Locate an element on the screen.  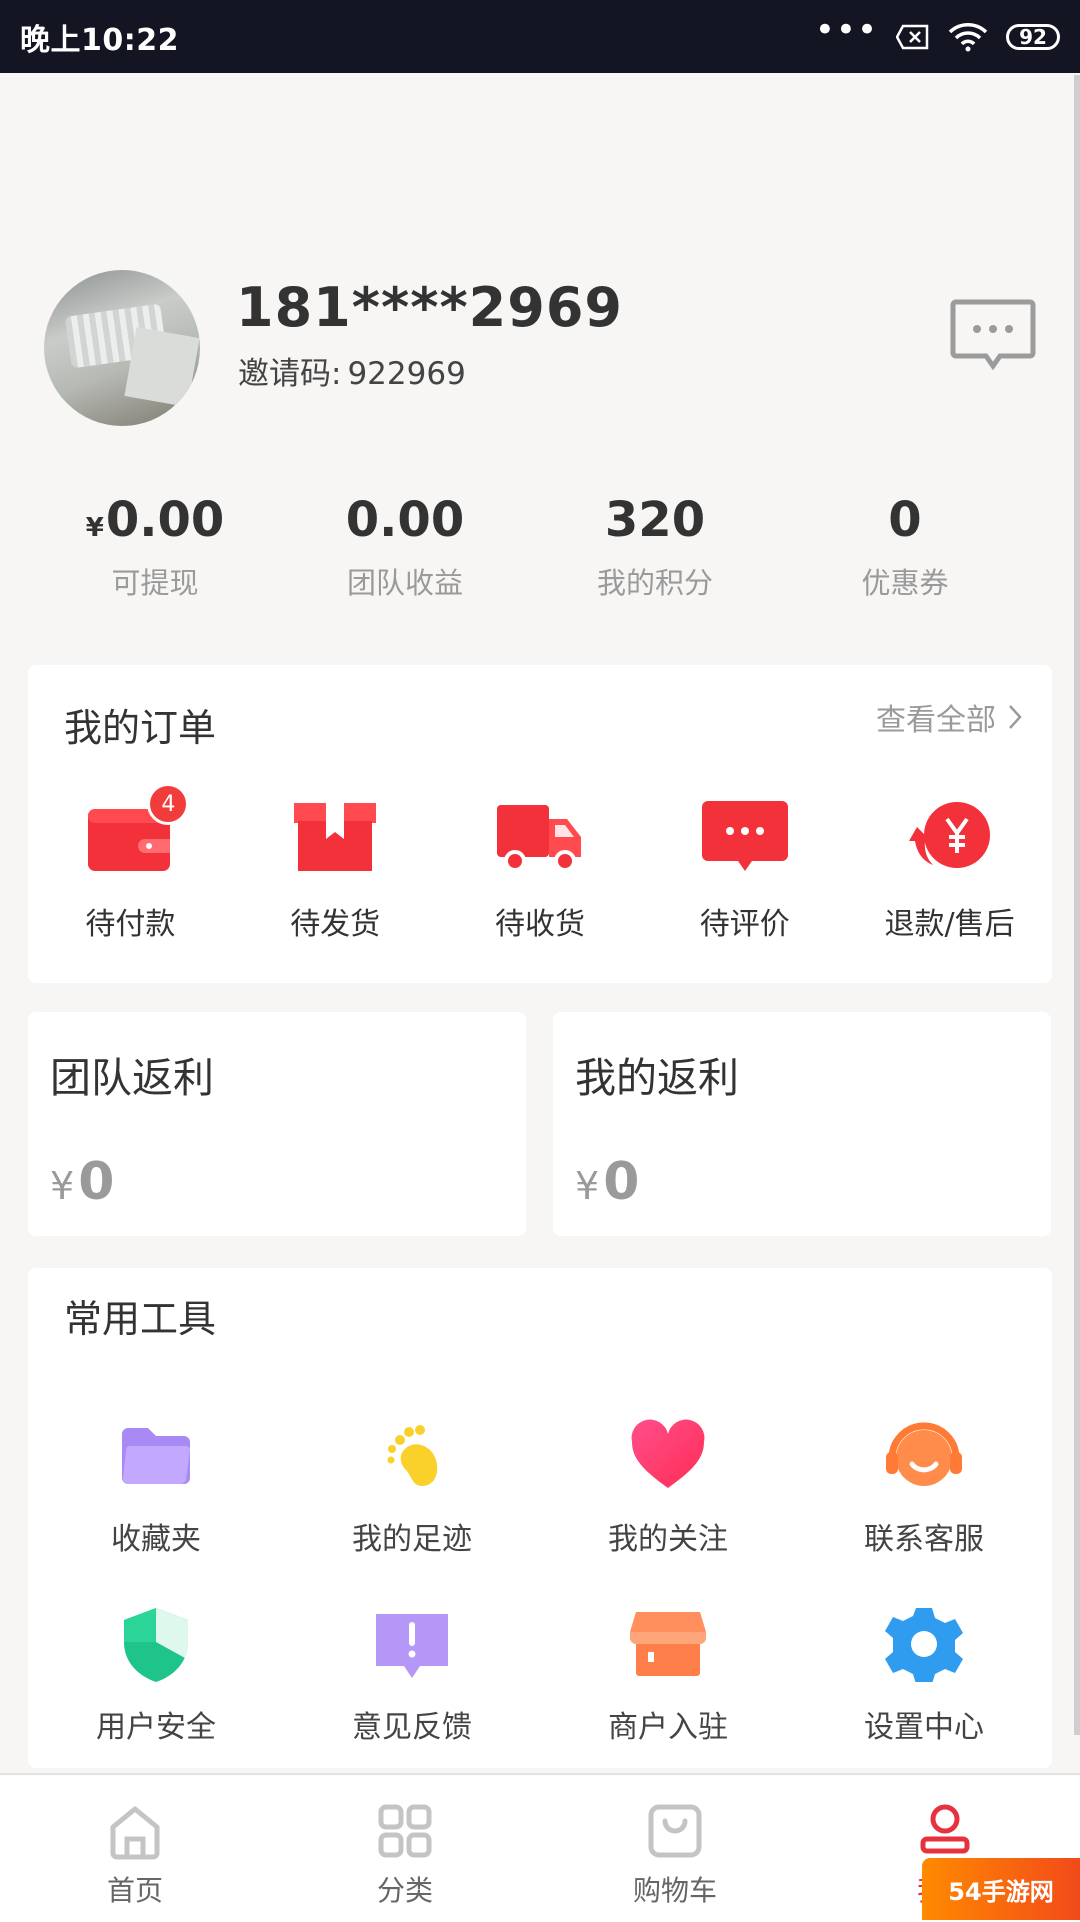
order-label: 待付款 is located at coordinates (130, 924).